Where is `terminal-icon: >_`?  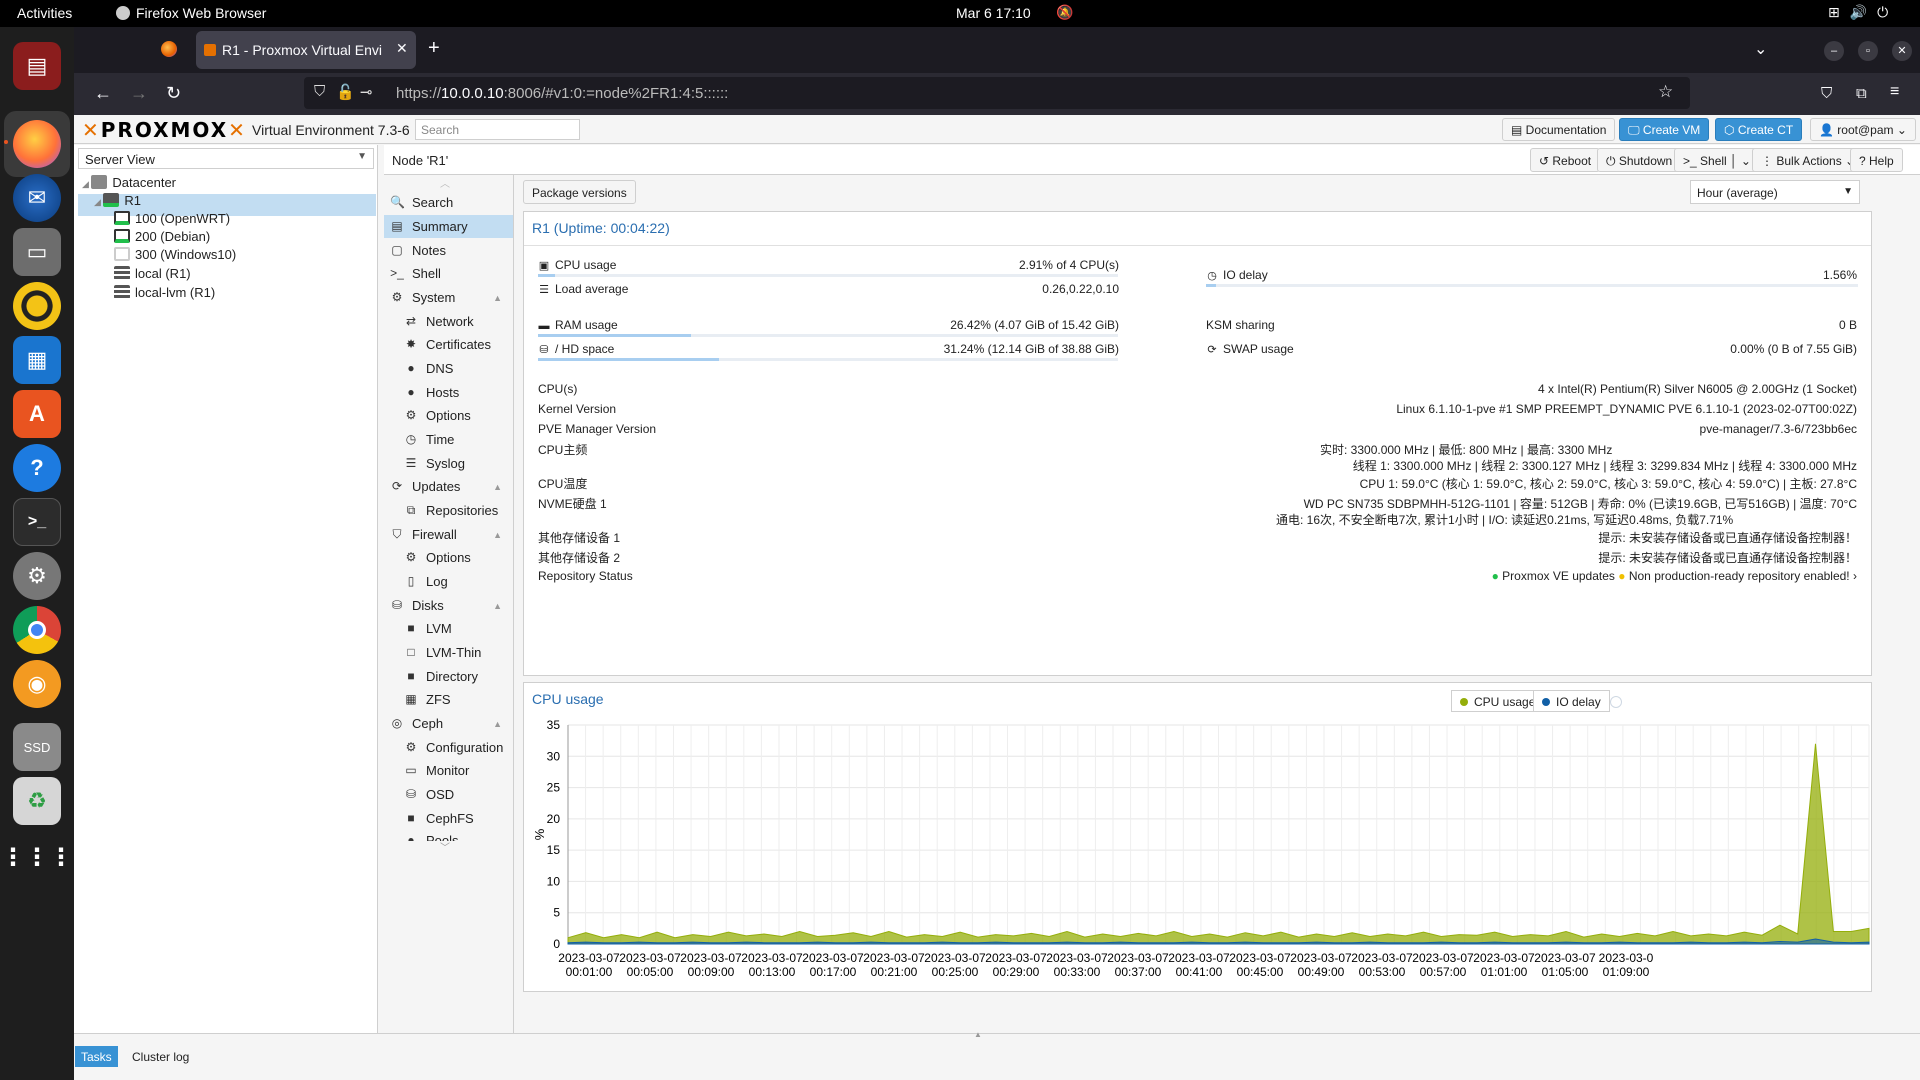
terminal-icon: >_ is located at coordinates (37, 522).